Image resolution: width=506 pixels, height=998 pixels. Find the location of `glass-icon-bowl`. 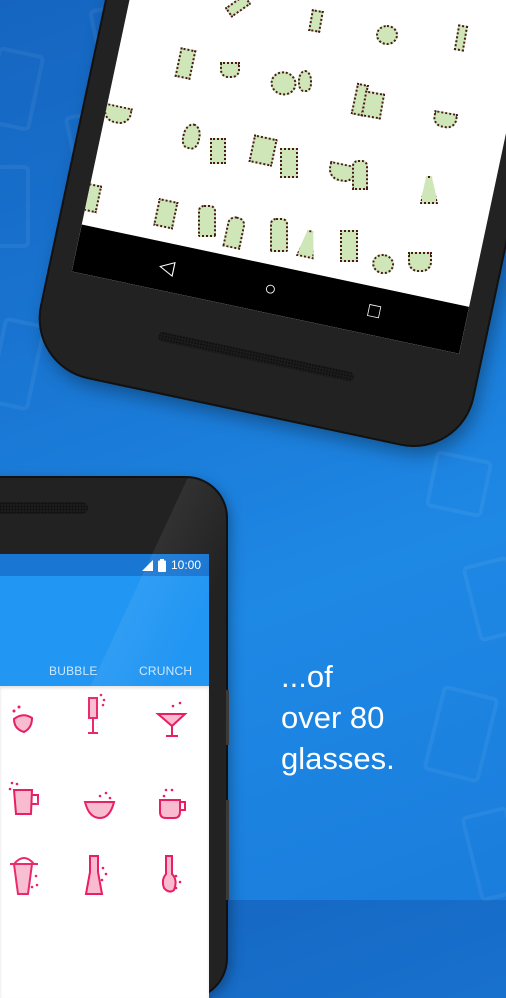

glass-icon-bowl is located at coordinates (100, 806).